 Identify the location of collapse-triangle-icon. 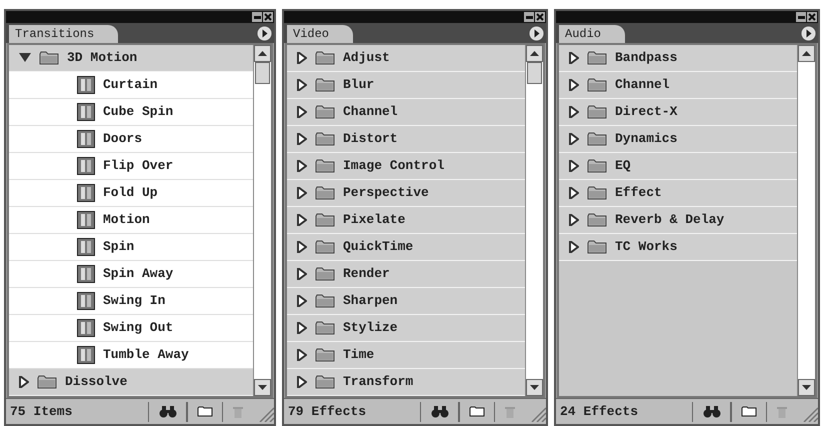
(25, 58).